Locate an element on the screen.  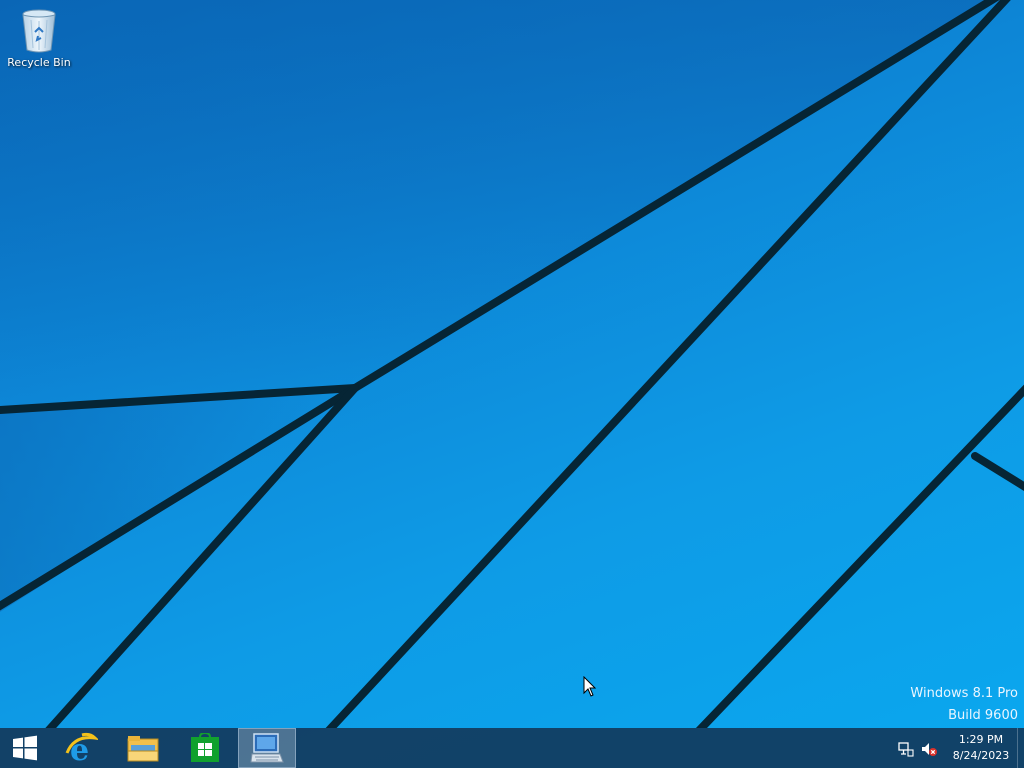
watermark-edition: Windows 8.1 Pro is located at coordinates (964, 693).